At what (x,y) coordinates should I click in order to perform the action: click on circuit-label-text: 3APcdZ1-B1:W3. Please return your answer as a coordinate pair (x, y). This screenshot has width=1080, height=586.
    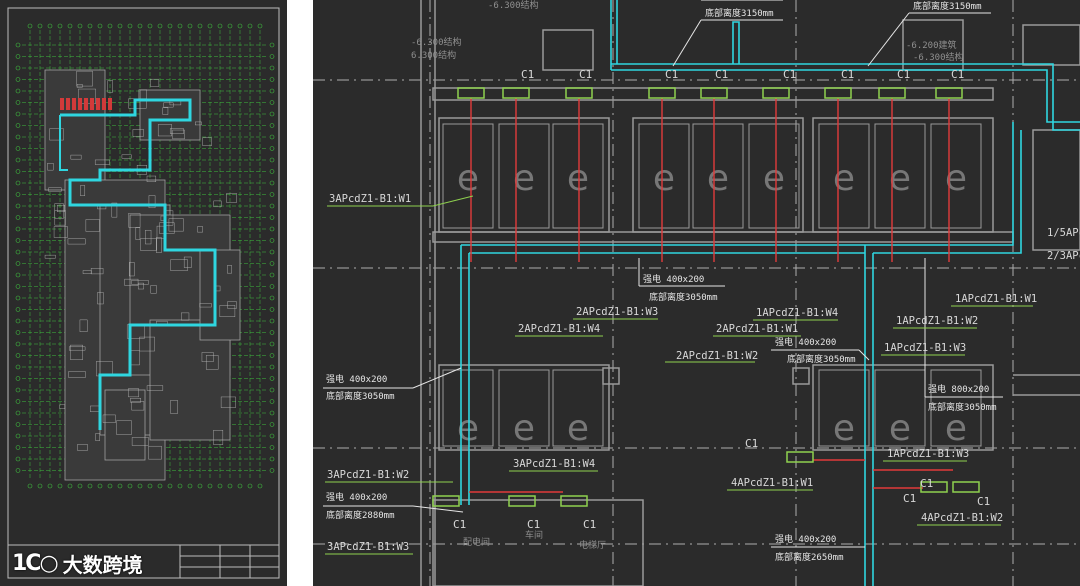
    Looking at the image, I should click on (368, 547).